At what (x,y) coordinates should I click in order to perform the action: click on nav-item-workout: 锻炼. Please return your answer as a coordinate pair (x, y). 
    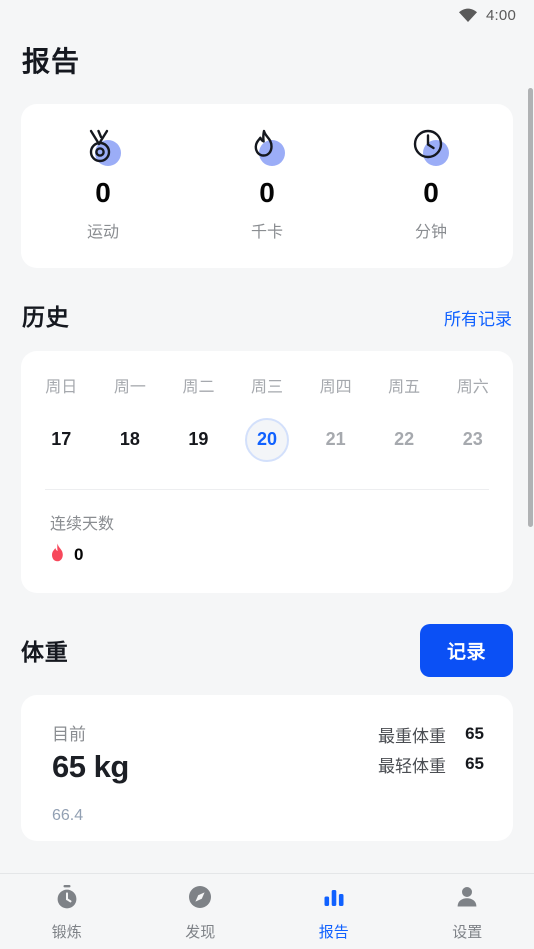
    Looking at the image, I should click on (67, 913).